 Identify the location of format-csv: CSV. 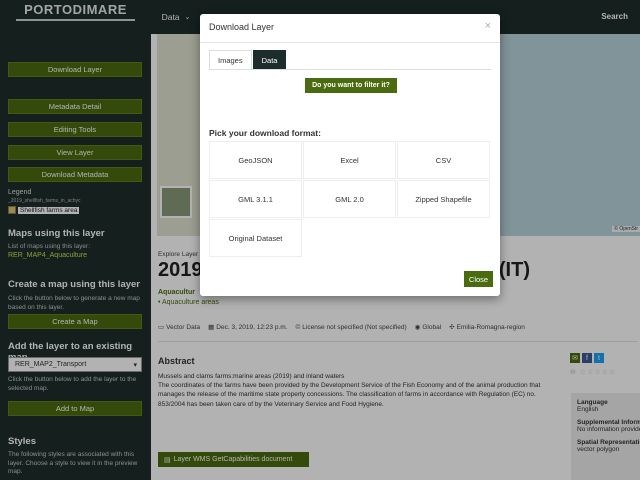
(443, 160).